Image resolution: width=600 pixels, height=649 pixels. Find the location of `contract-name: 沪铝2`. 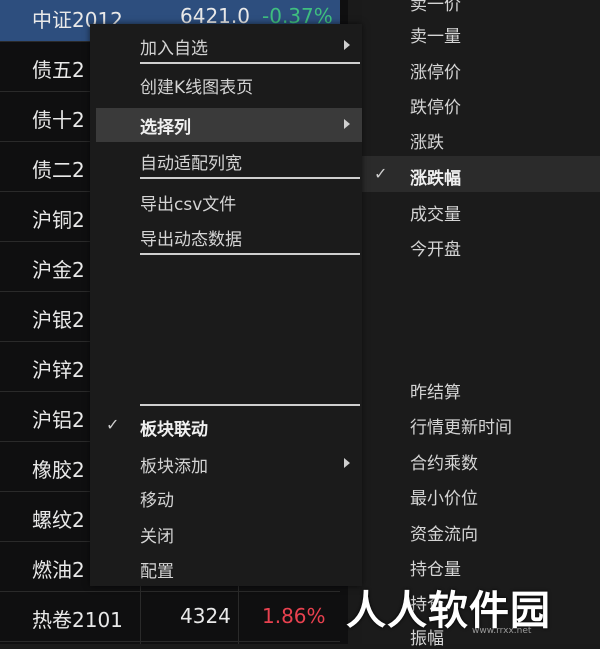

contract-name: 沪铝2 is located at coordinates (58, 420).